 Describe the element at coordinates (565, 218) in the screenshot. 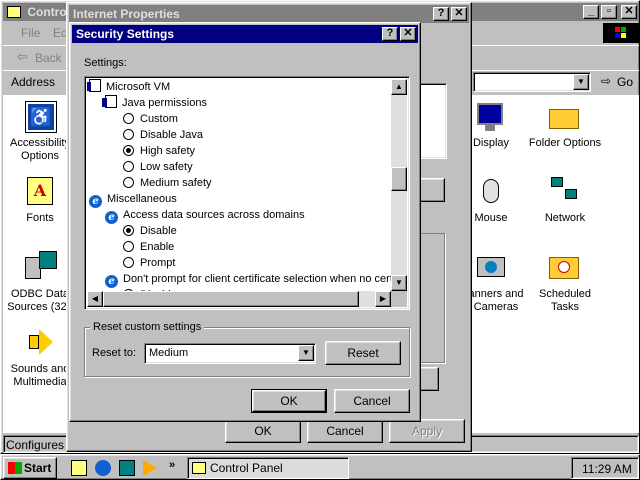

I see `icon-label-network: Network` at that location.